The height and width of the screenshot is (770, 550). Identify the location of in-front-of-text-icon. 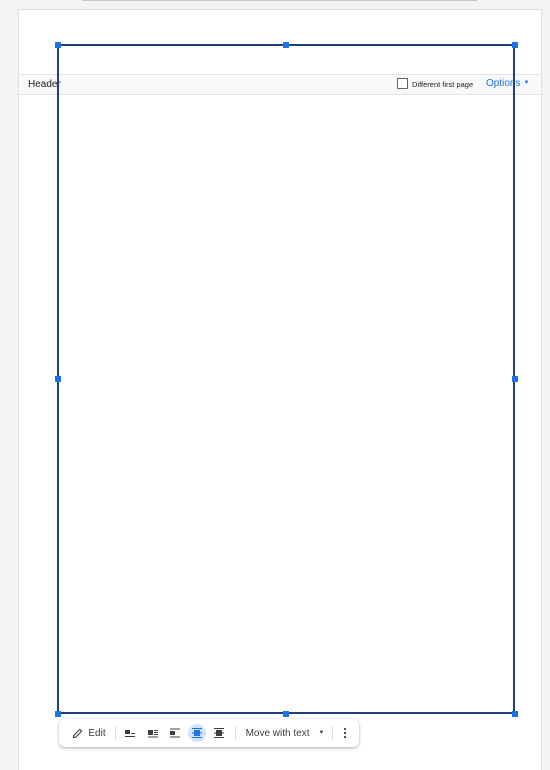
(219, 733).